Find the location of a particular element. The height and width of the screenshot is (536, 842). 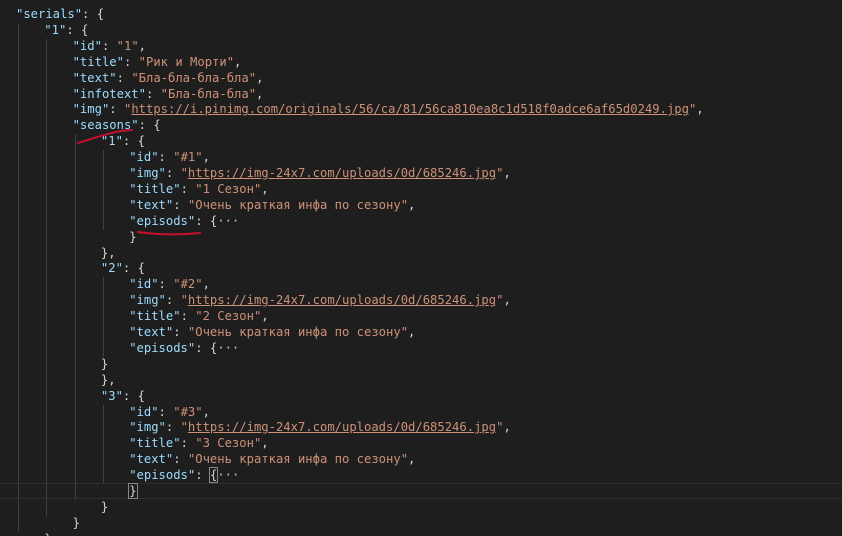

code-line: "title": "1 Сезон", is located at coordinates (198, 190).